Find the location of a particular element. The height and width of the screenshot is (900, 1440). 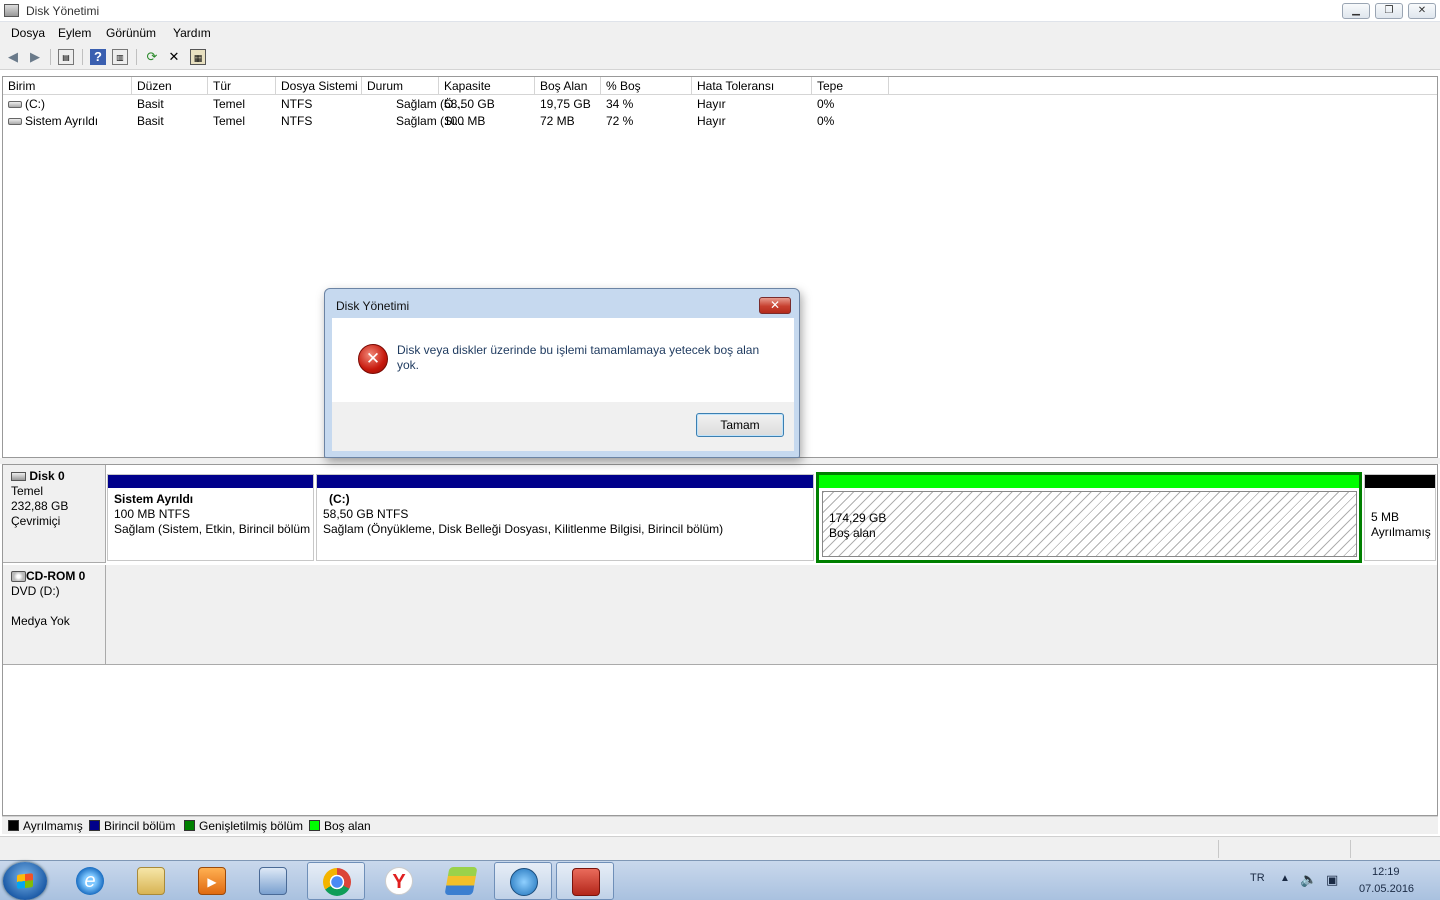

disk-status: Medya Yok is located at coordinates (40, 621).